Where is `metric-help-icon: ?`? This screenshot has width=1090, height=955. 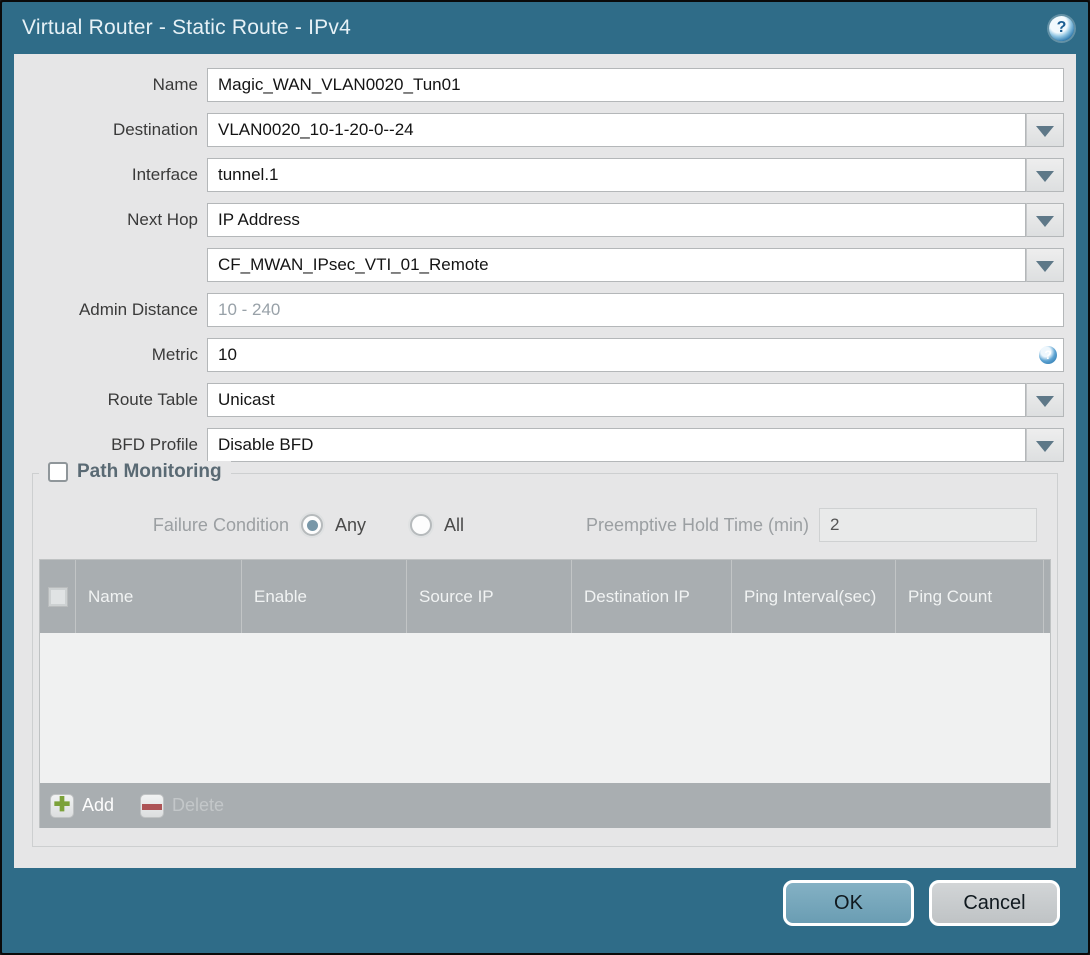
metric-help-icon: ? is located at coordinates (1048, 355).